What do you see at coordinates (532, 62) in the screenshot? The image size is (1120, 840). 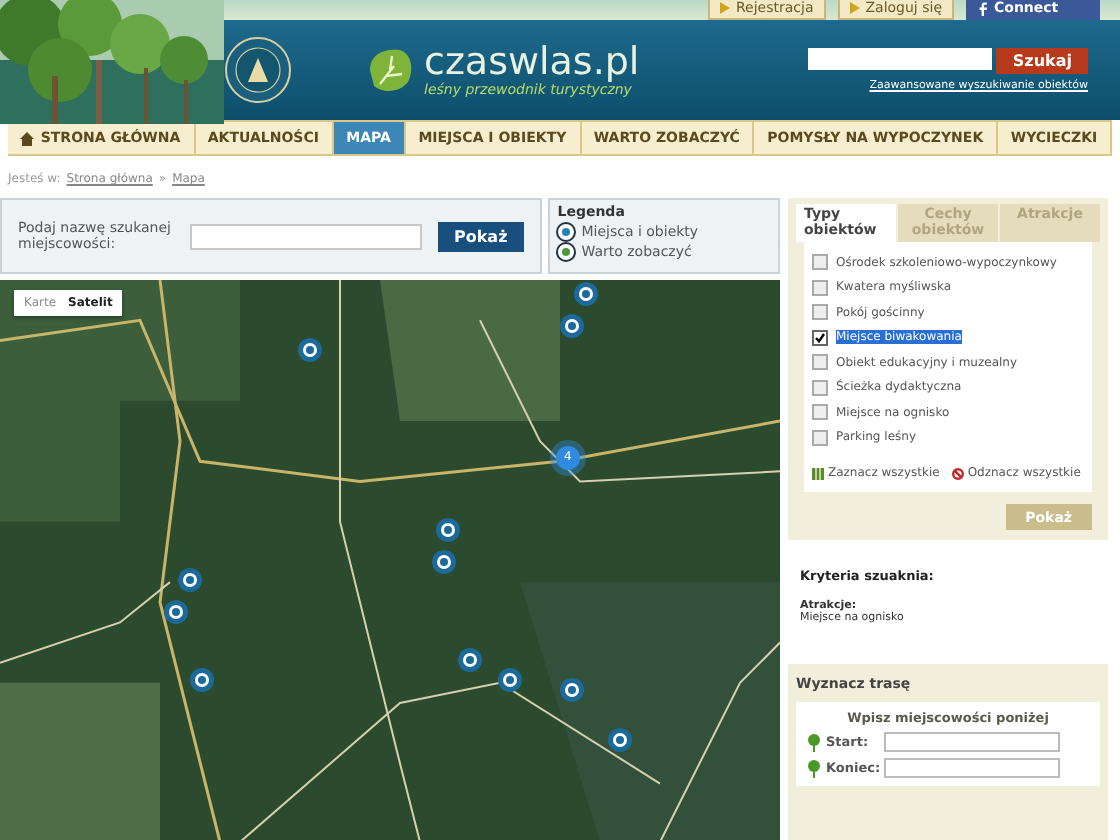 I see `site-logo: czaswlas.pl` at bounding box center [532, 62].